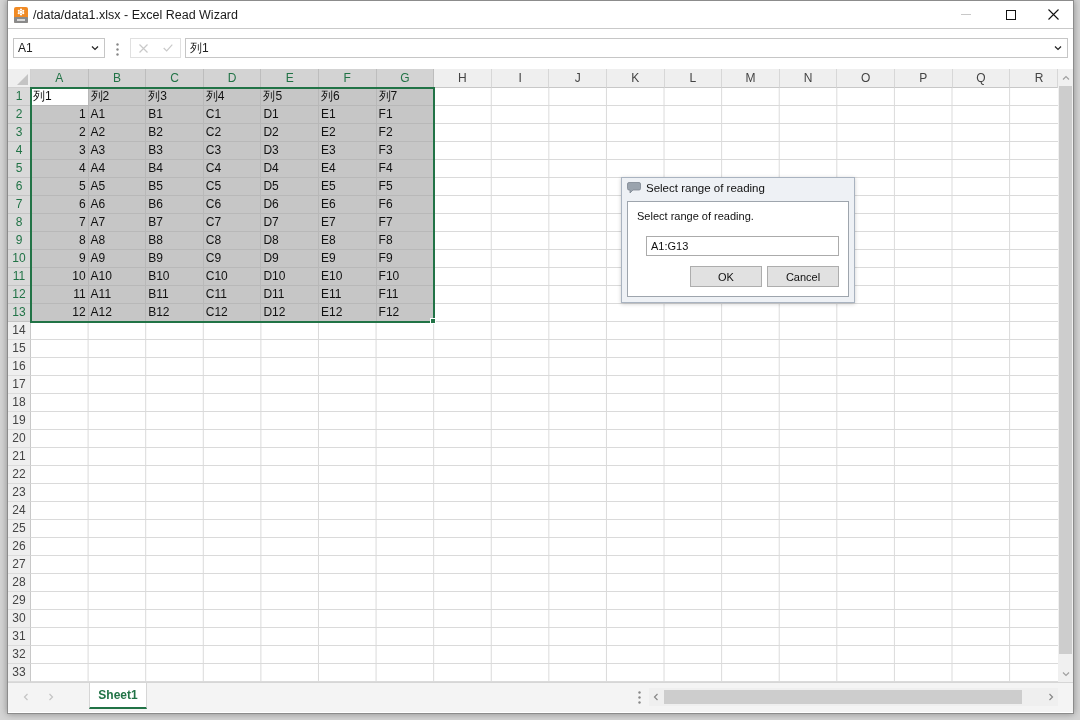  What do you see at coordinates (19, 493) in the screenshot?
I see `row-header: 23` at bounding box center [19, 493].